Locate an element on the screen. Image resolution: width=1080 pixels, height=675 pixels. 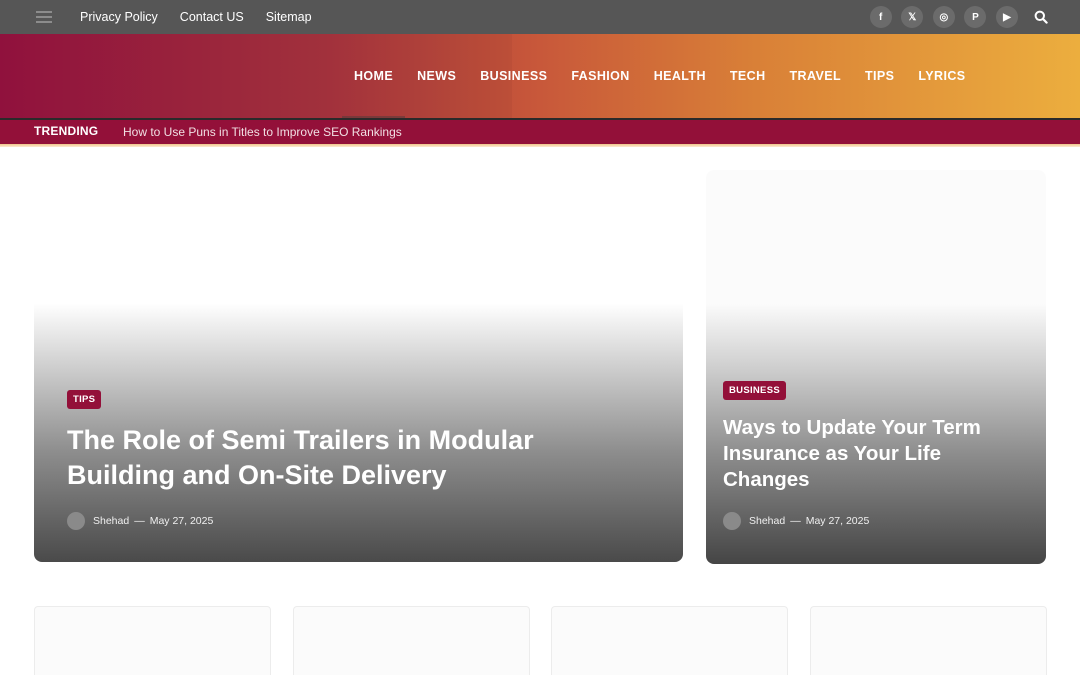
contact-us-link: Contact US is located at coordinates (212, 17).